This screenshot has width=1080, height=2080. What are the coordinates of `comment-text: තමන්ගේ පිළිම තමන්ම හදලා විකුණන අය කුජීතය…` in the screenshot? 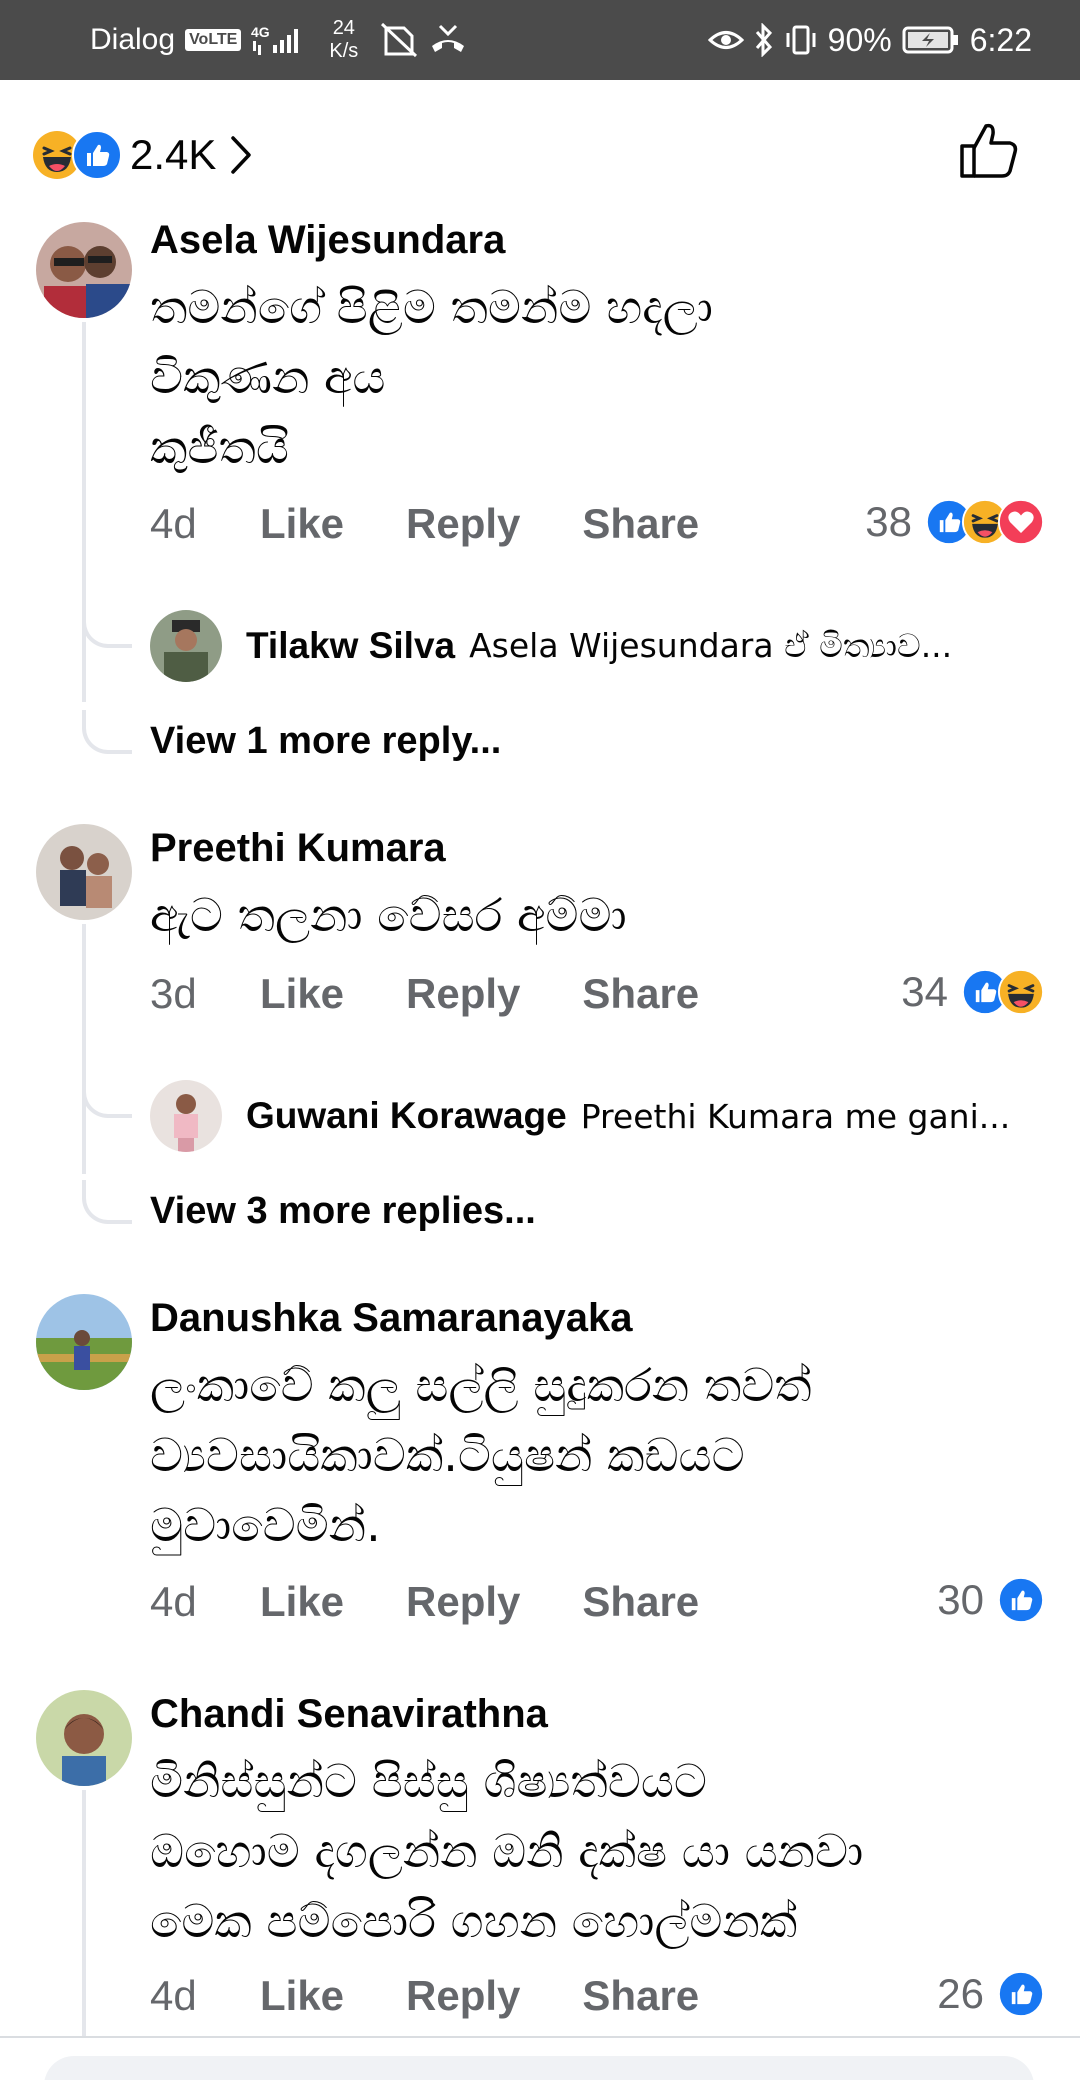 It's located at (431, 377).